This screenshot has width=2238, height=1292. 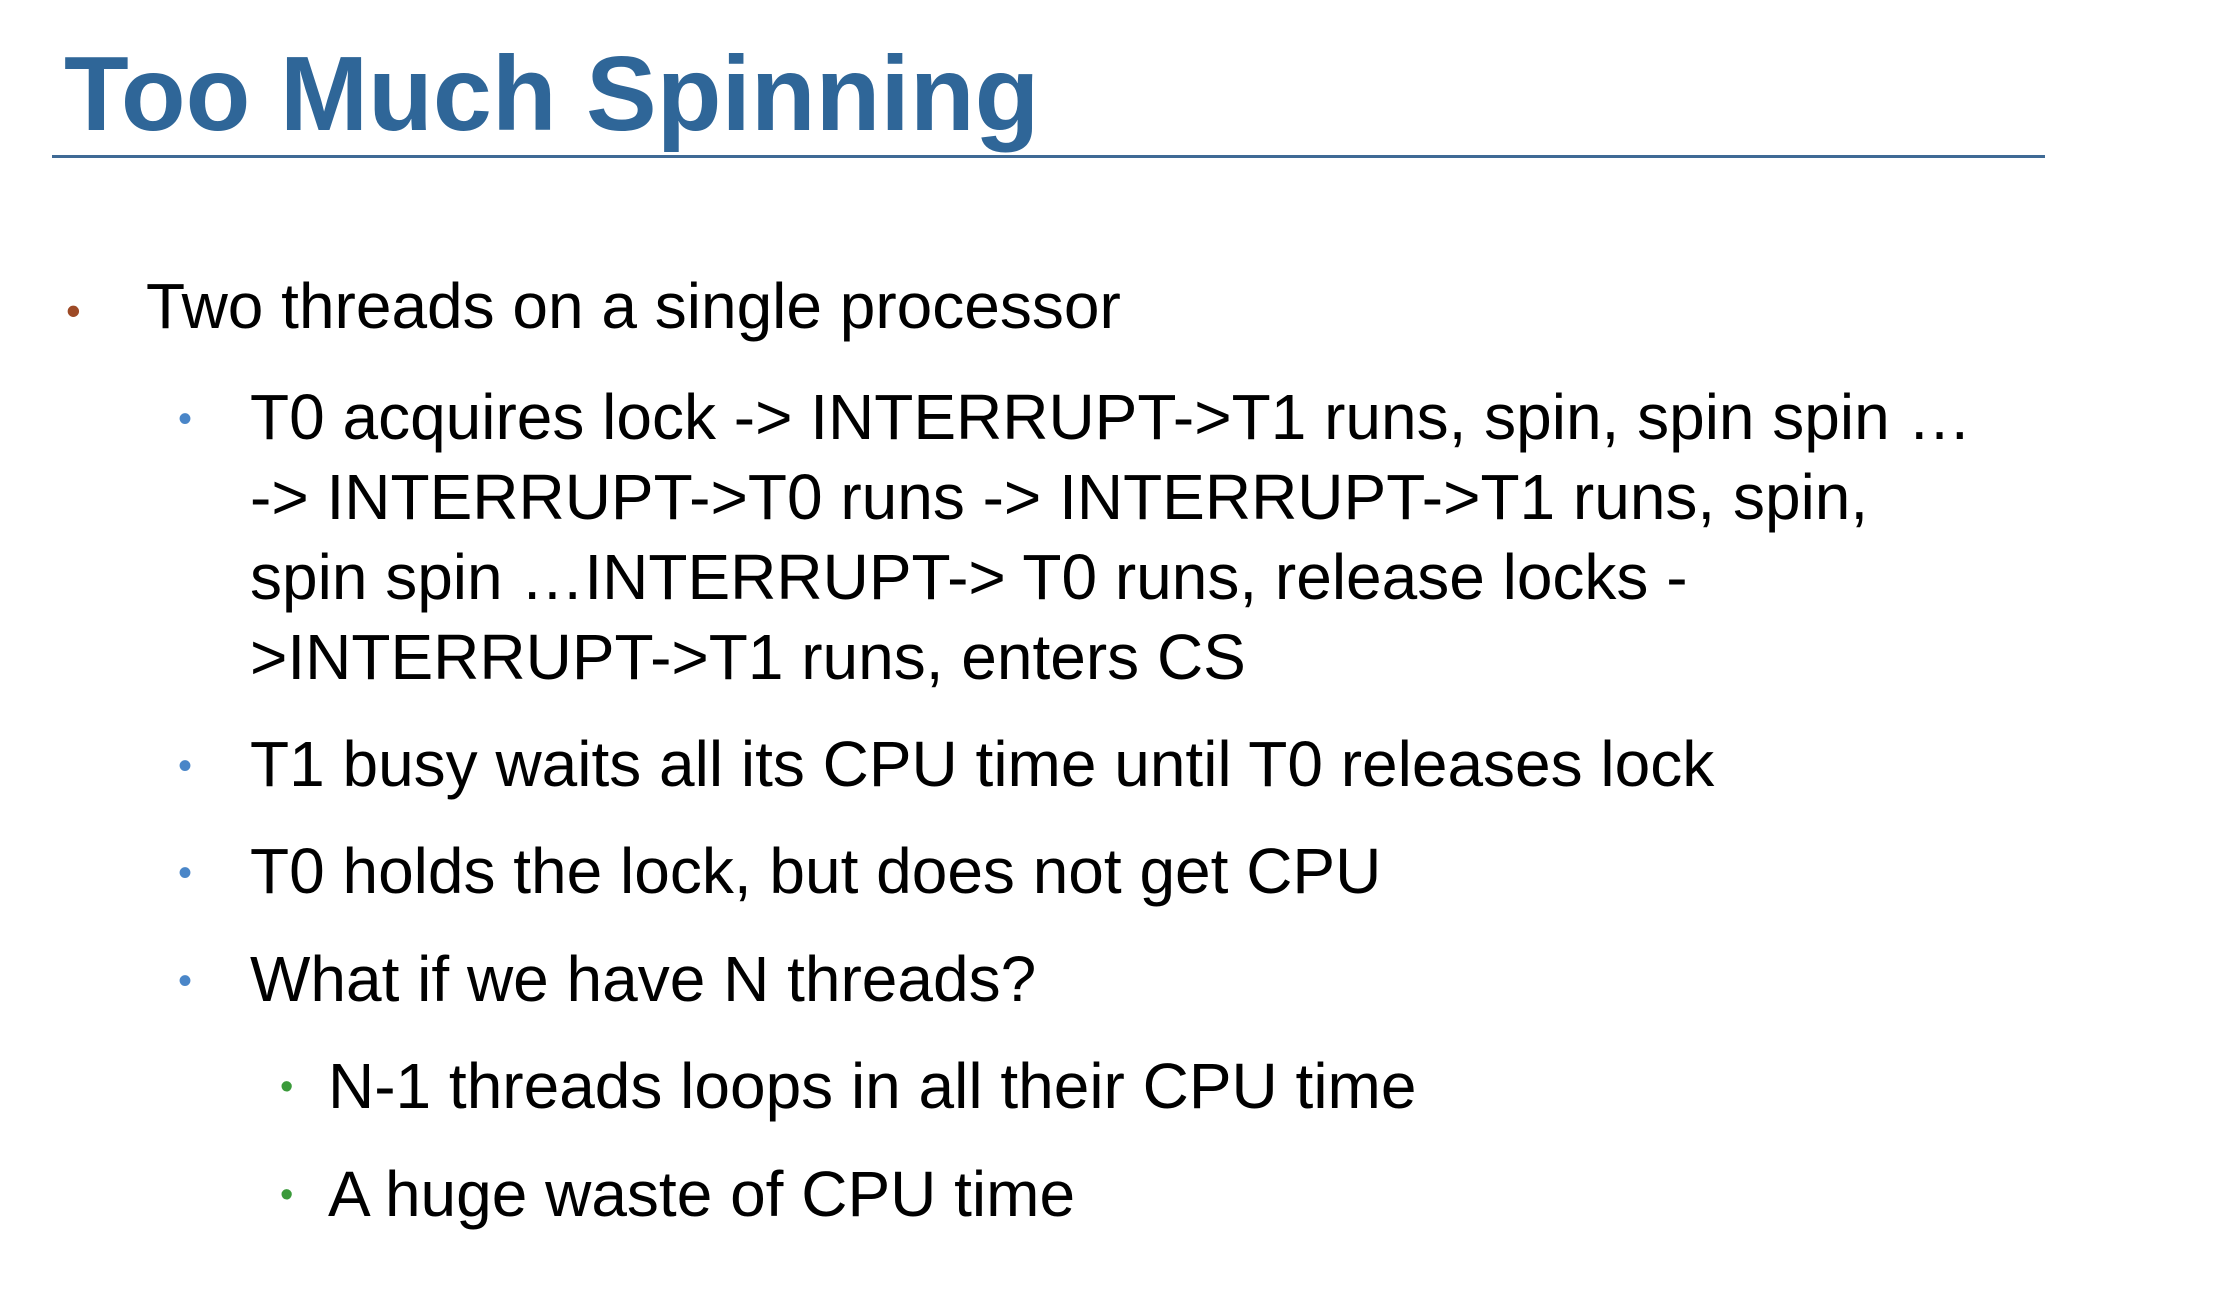 I want to click on bullet-text: Two threads on a single processor, so click(x=633, y=306).